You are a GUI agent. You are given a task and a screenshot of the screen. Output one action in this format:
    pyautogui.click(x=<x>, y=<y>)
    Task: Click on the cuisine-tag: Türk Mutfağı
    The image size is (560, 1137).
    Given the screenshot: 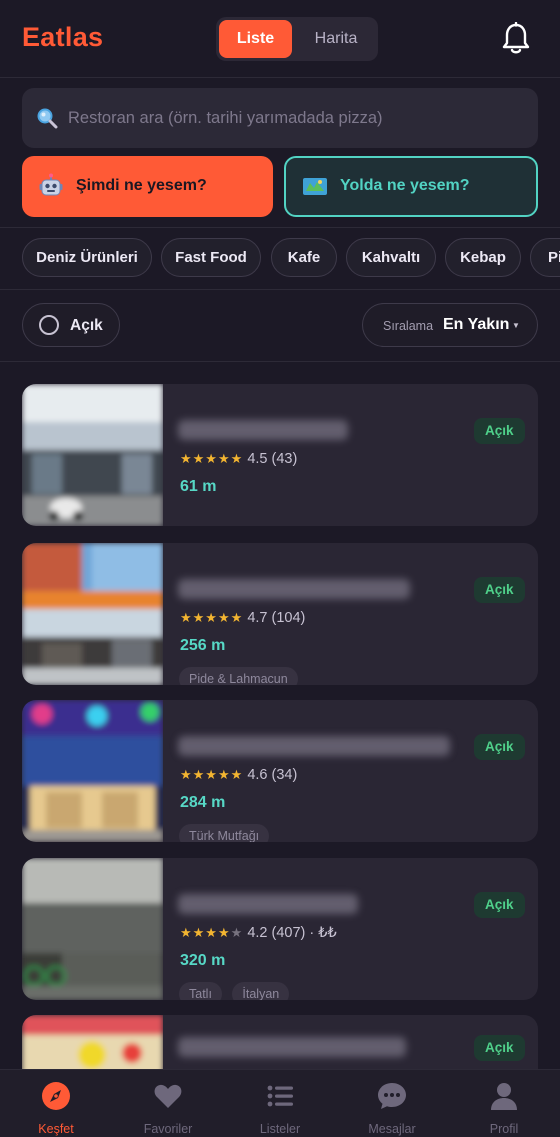 What is the action you would take?
    pyautogui.click(x=224, y=833)
    